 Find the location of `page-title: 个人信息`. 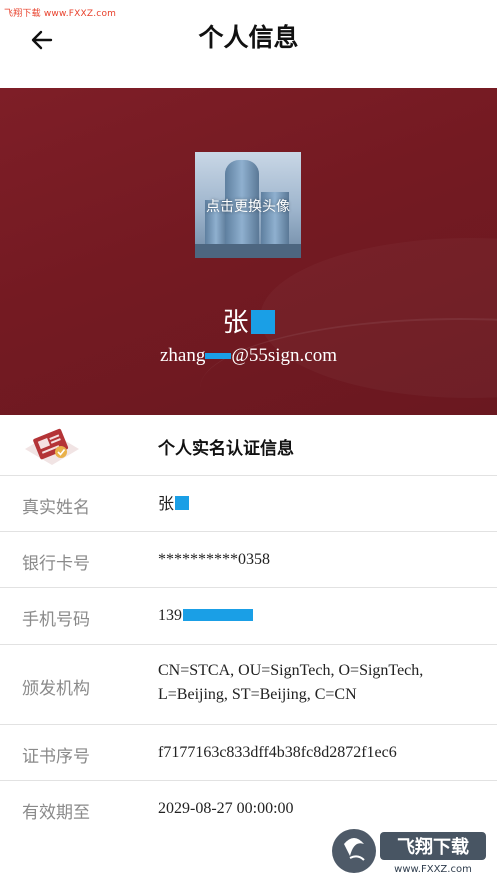

page-title: 个人信息 is located at coordinates (248, 37).